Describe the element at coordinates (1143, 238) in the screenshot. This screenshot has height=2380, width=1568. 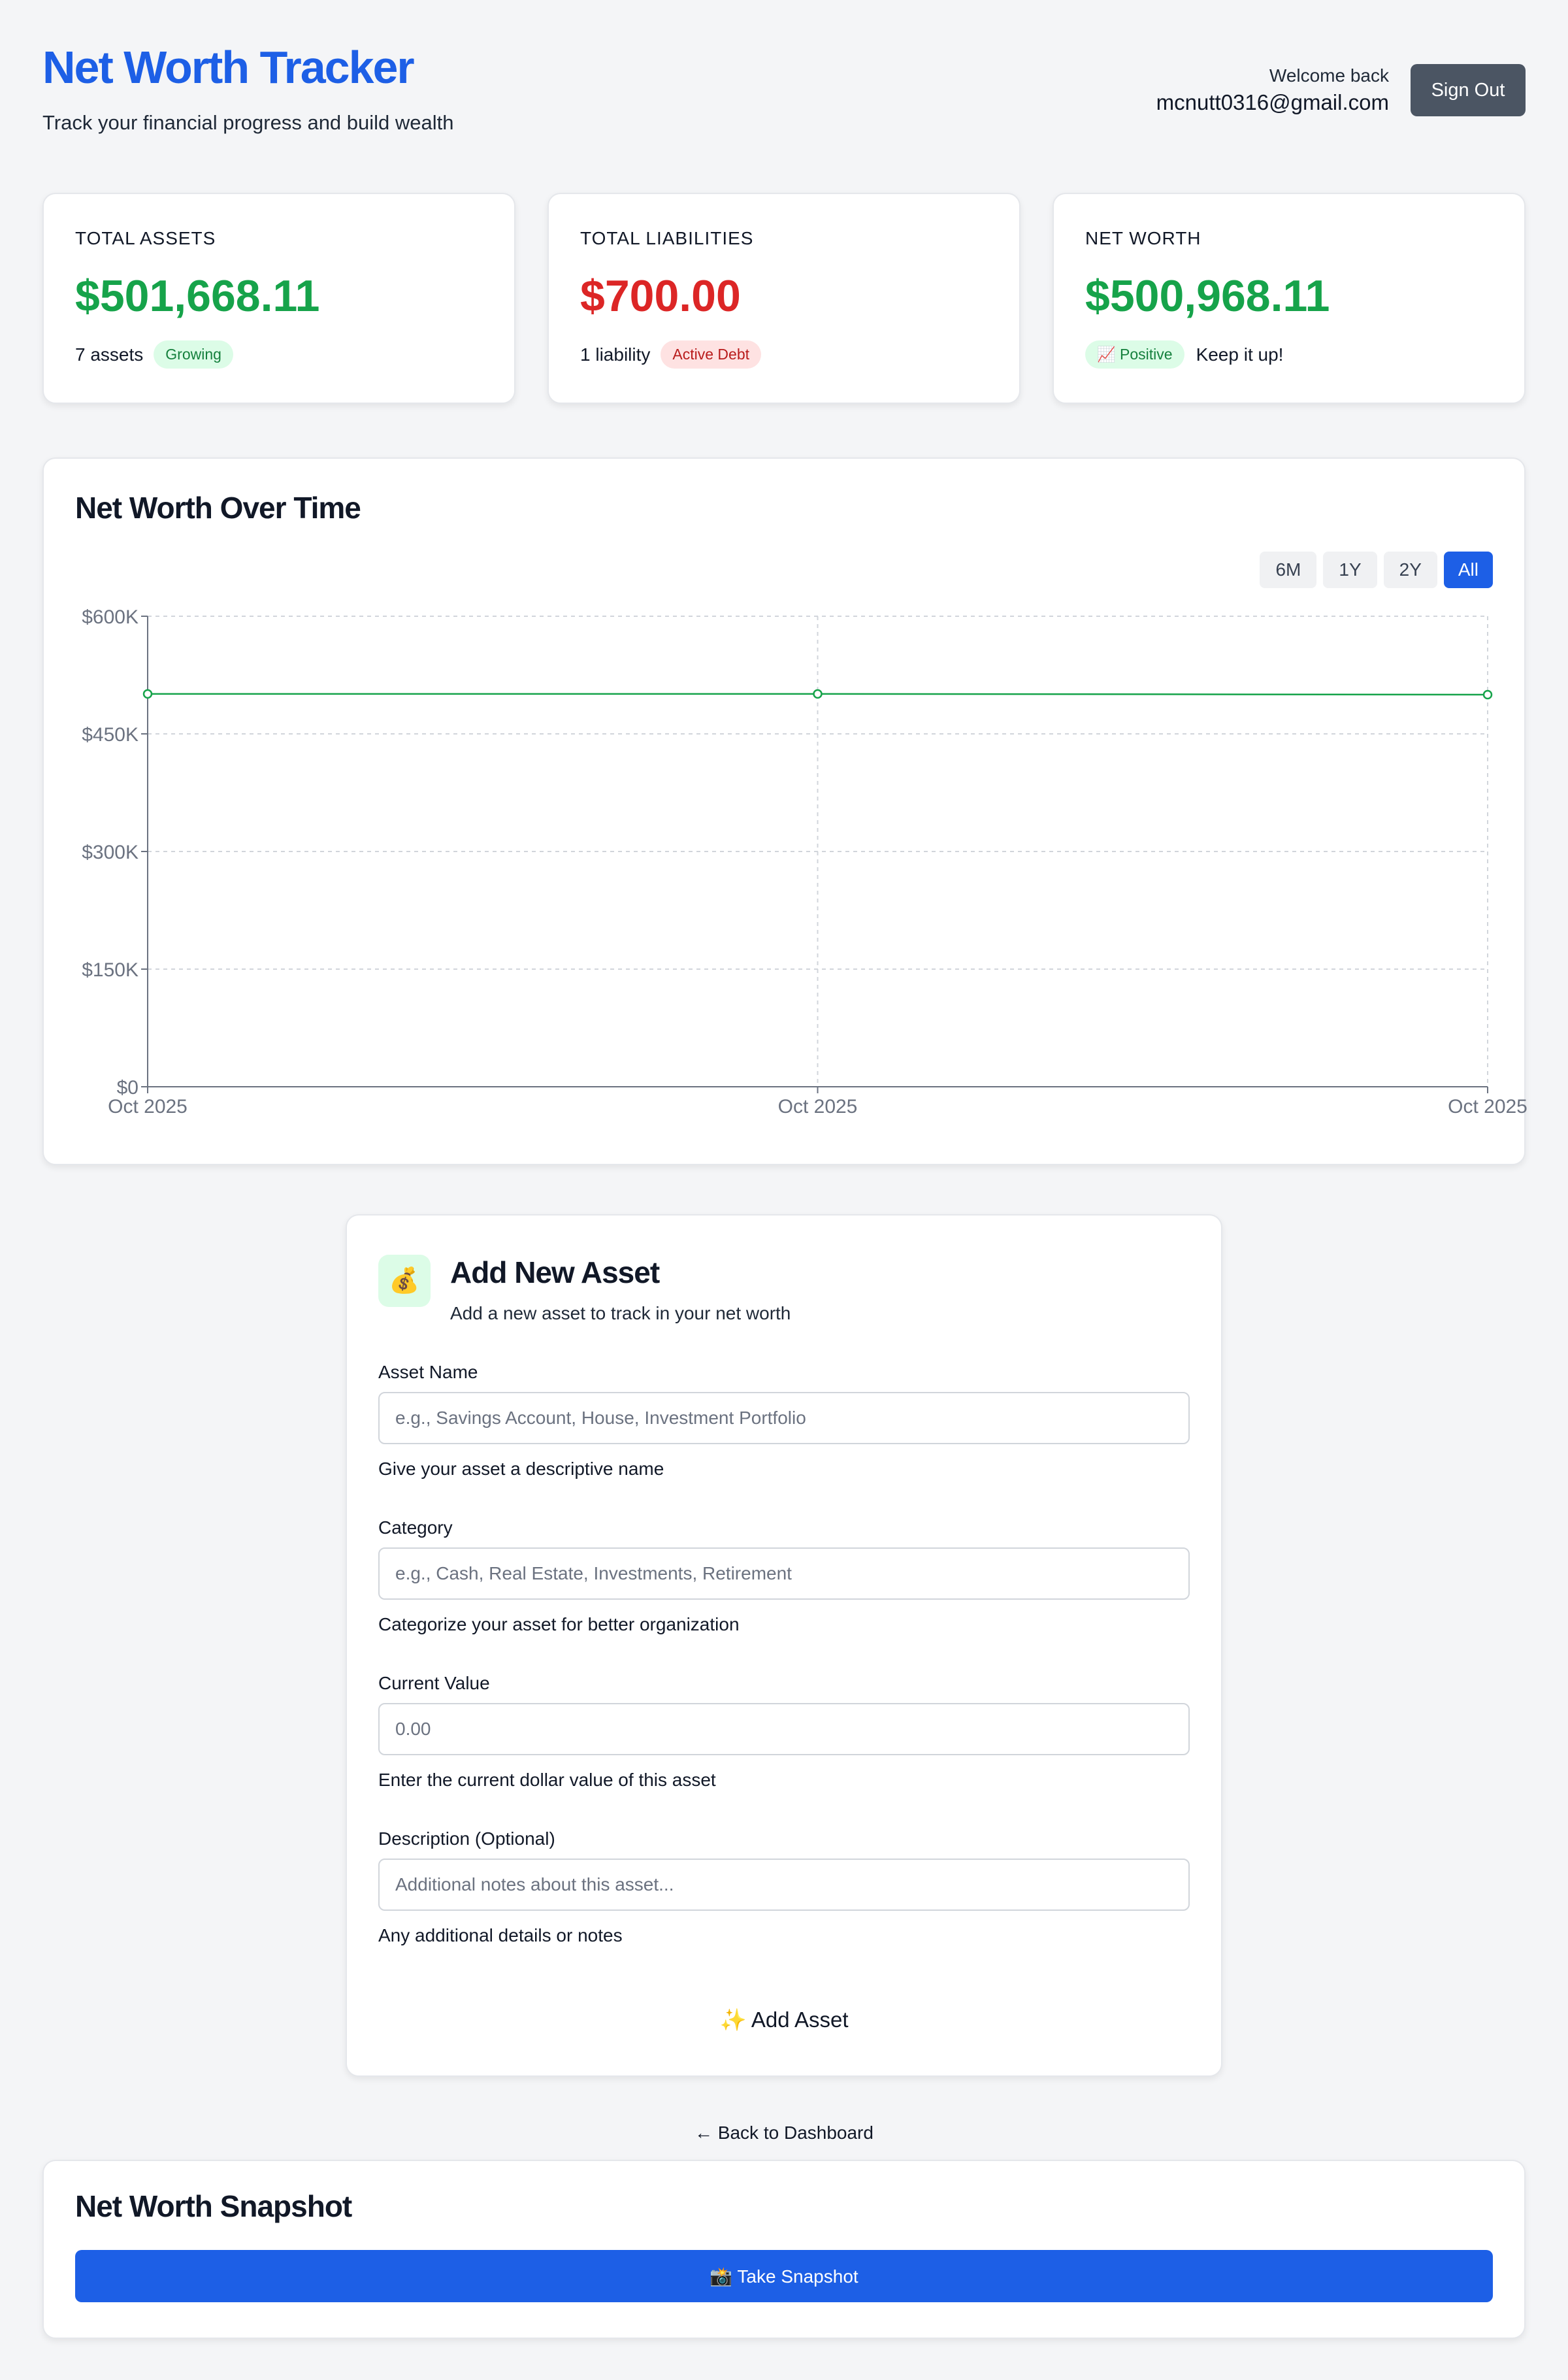
I see `net-worth-label: NET WORTH` at that location.